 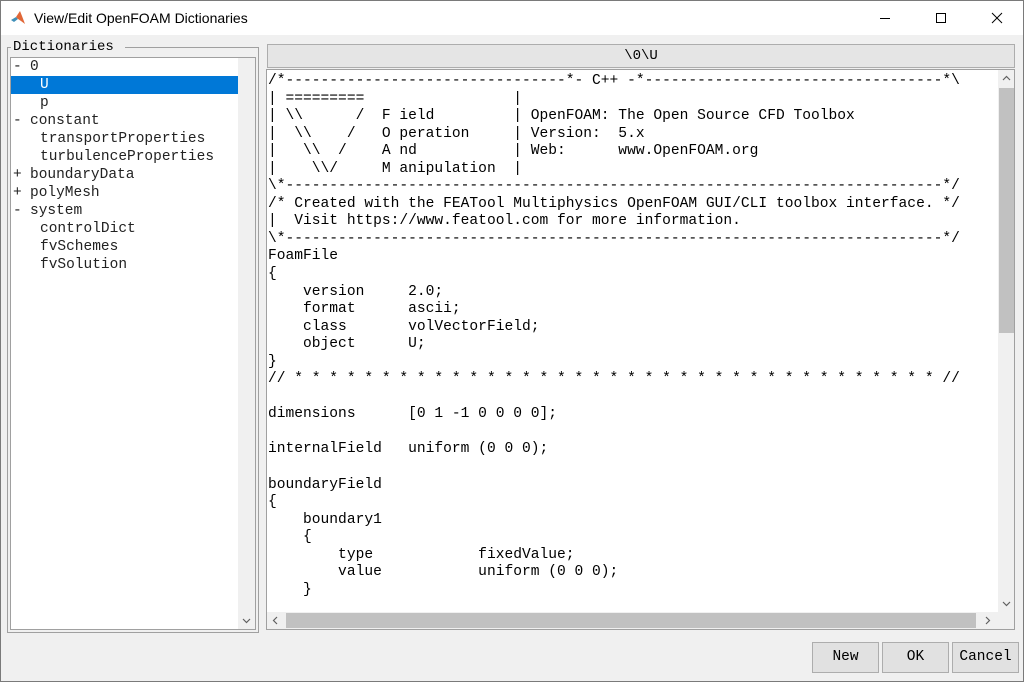 I want to click on dictionaries-legend: Dictionaries, so click(x=63, y=47).